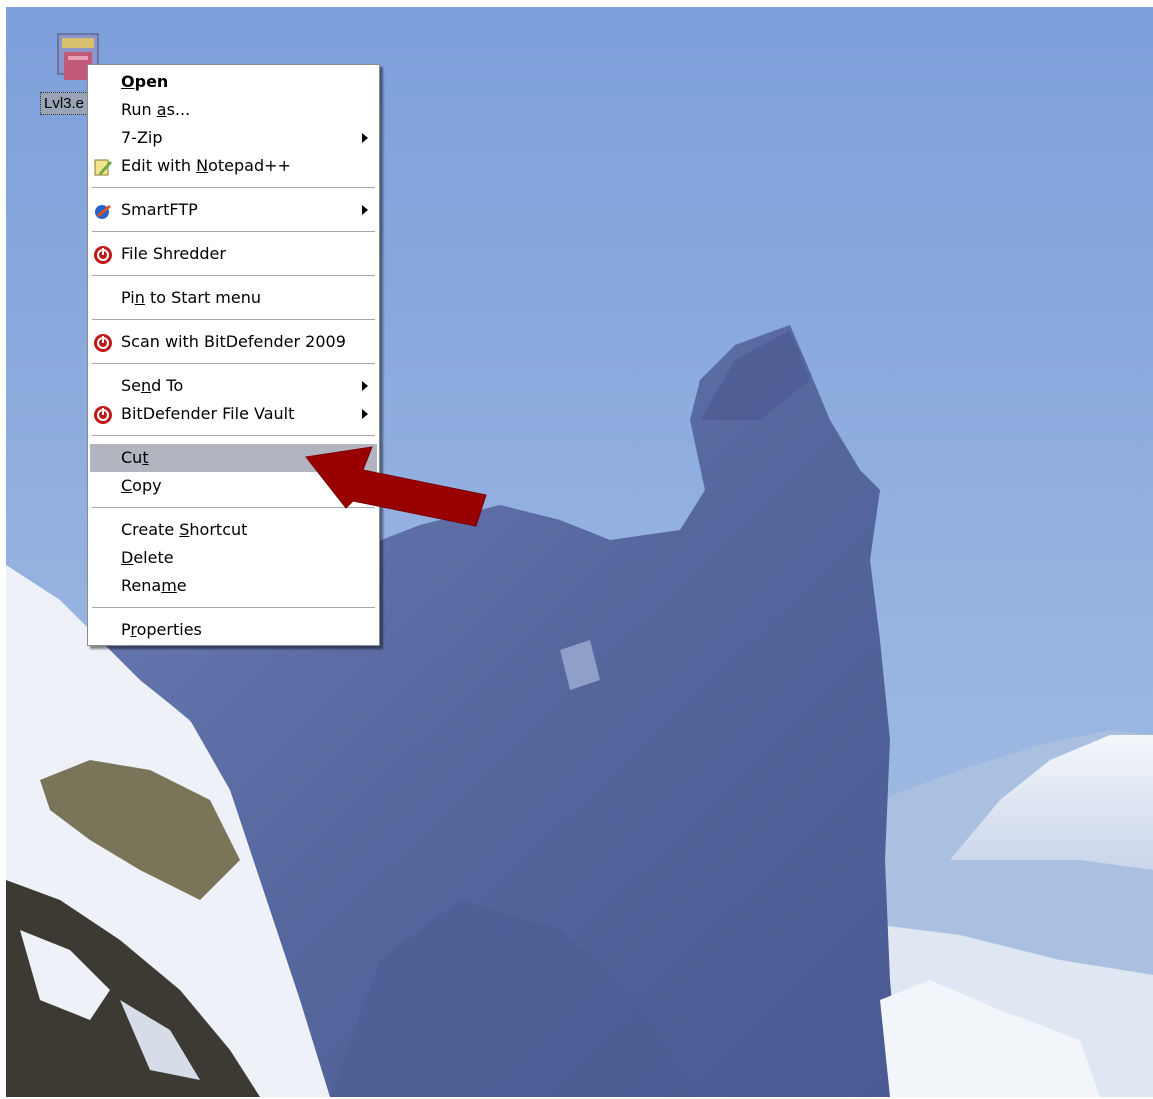 Image resolution: width=1153 pixels, height=1099 pixels. What do you see at coordinates (154, 585) in the screenshot?
I see `menu-item-label: Rename` at bounding box center [154, 585].